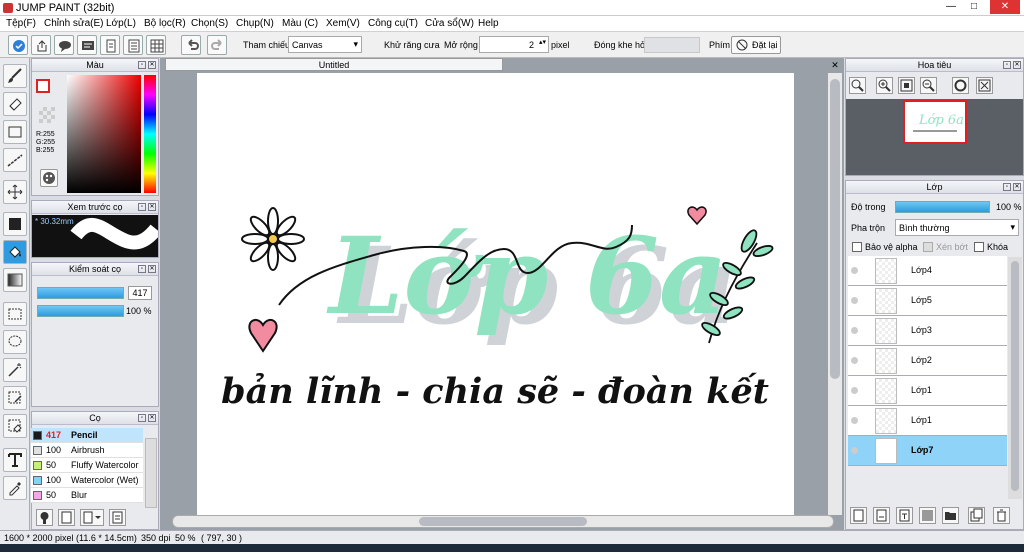 The image size is (1024, 552). What do you see at coordinates (957, 227) in the screenshot?
I see `blend-mode-select: Bình thường ▾` at bounding box center [957, 227].